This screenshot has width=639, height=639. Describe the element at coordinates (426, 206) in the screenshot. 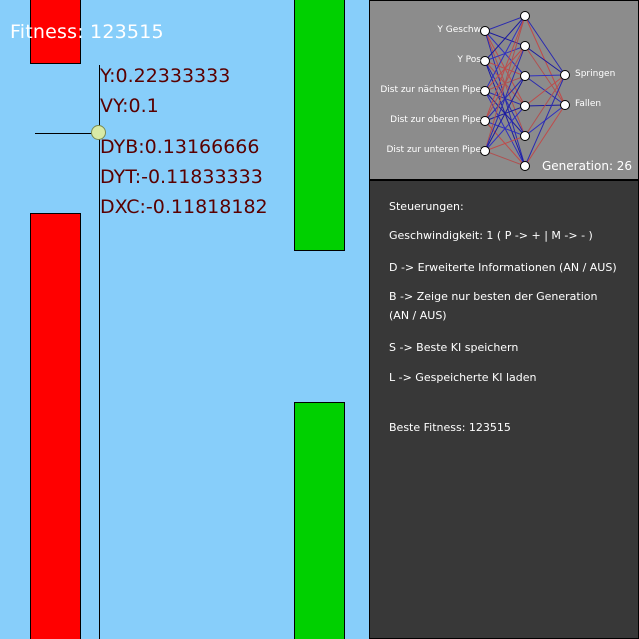

I see `controls-title: Steuerungen:` at that location.